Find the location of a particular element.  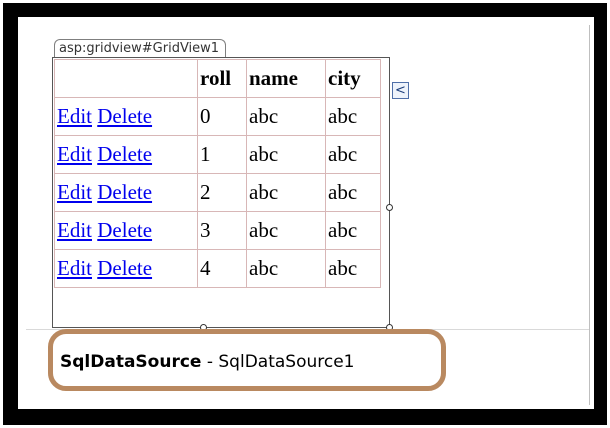

roll-cell: 1 is located at coordinates (222, 154).